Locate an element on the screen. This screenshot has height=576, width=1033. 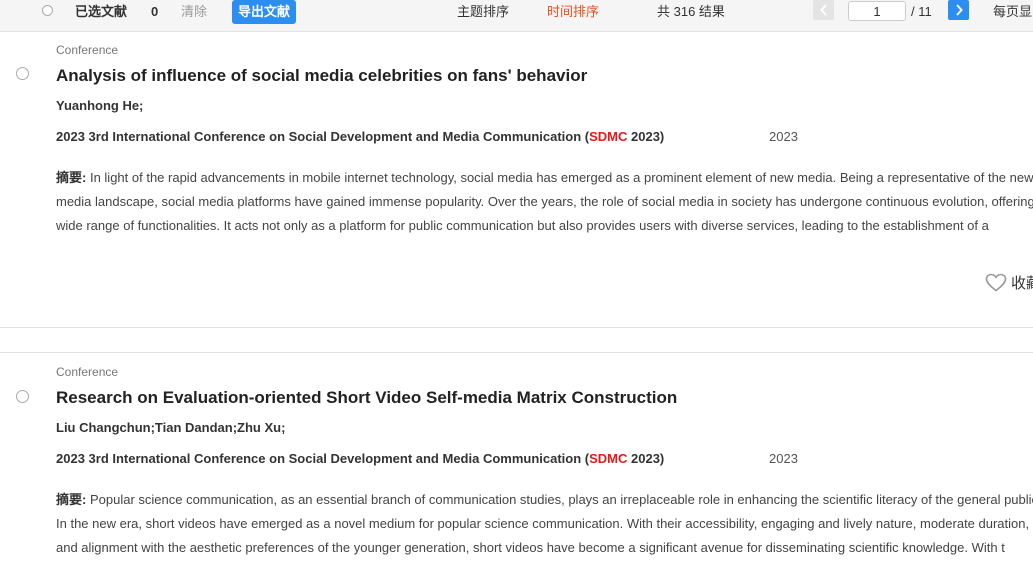
favorite-label: 收藏 is located at coordinates (1022, 283).